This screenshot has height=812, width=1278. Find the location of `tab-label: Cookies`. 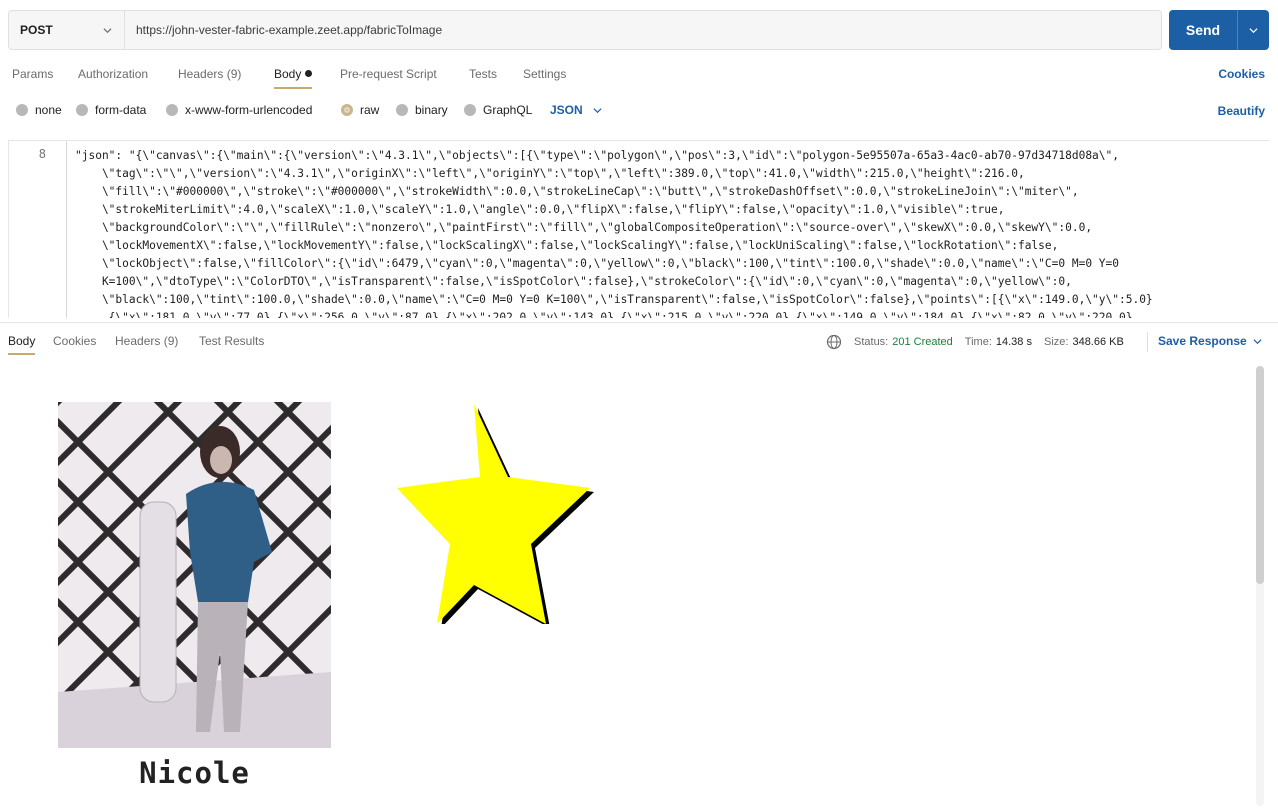

tab-label: Cookies is located at coordinates (75, 341).